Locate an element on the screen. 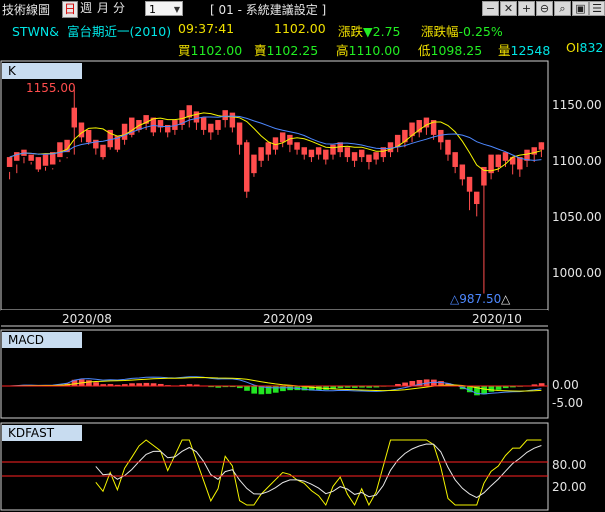  price-tick: 1000.00 is located at coordinates (577, 273).